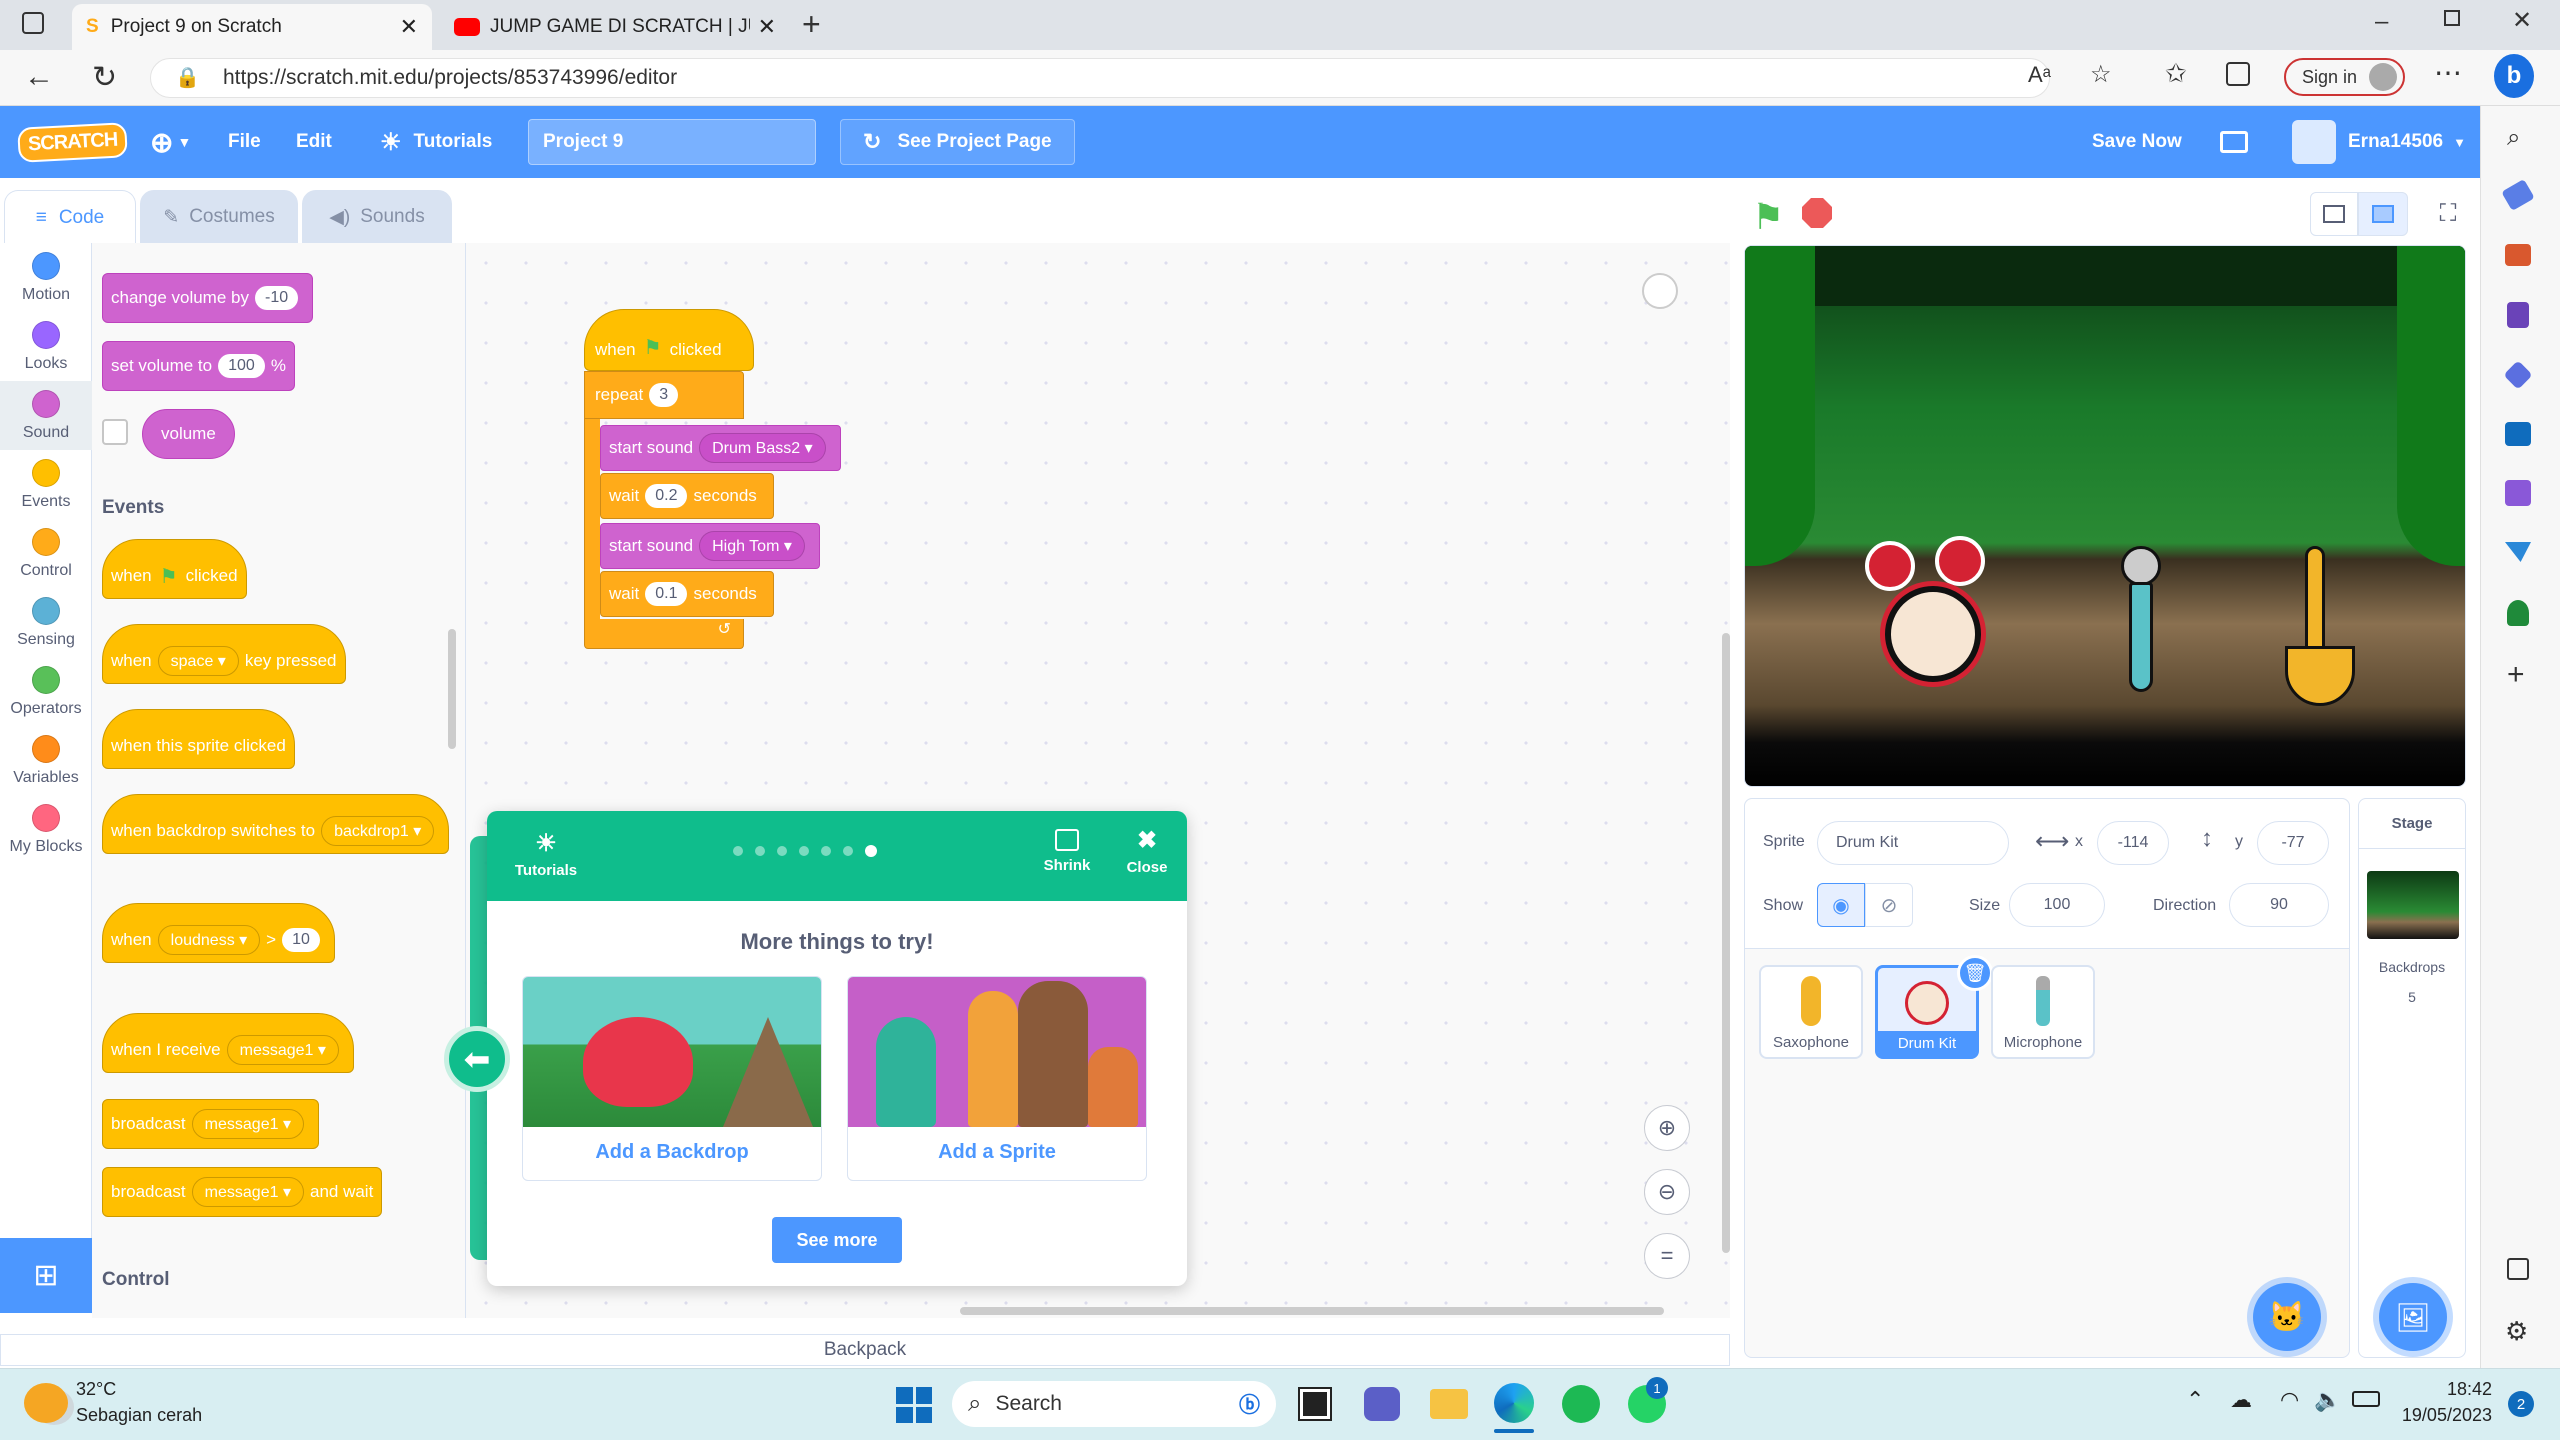 Image resolution: width=2560 pixels, height=1440 pixels. What do you see at coordinates (46, 760) in the screenshot?
I see `category-variables: Variables` at bounding box center [46, 760].